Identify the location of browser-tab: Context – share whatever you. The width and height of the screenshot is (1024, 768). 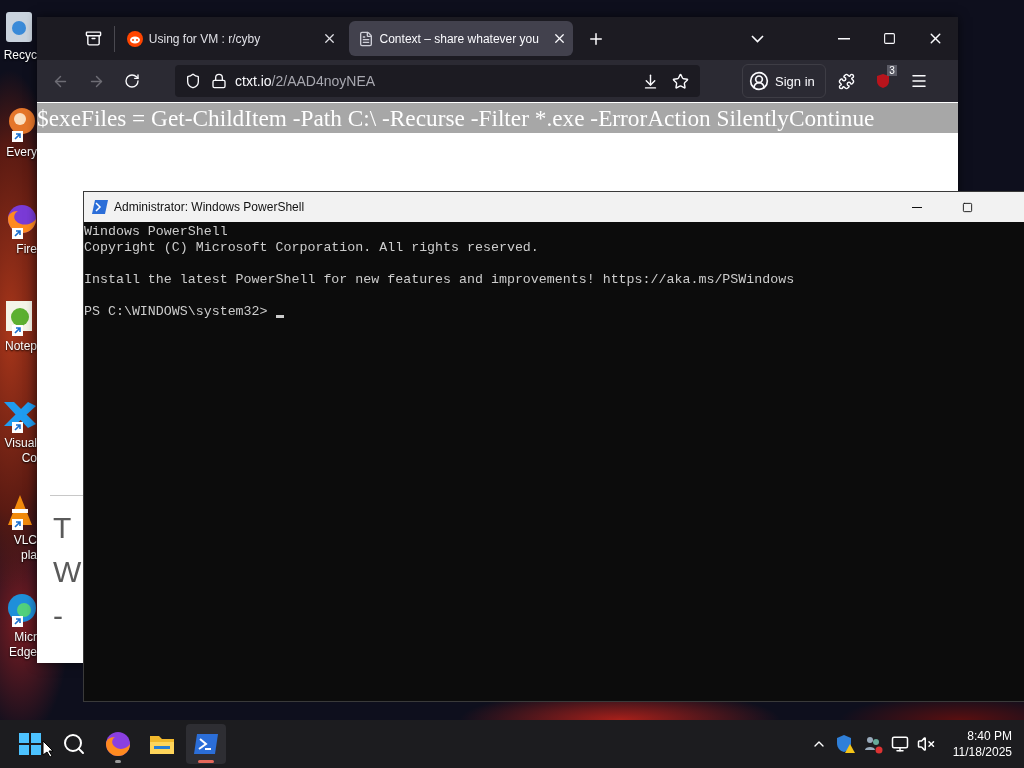
(461, 38).